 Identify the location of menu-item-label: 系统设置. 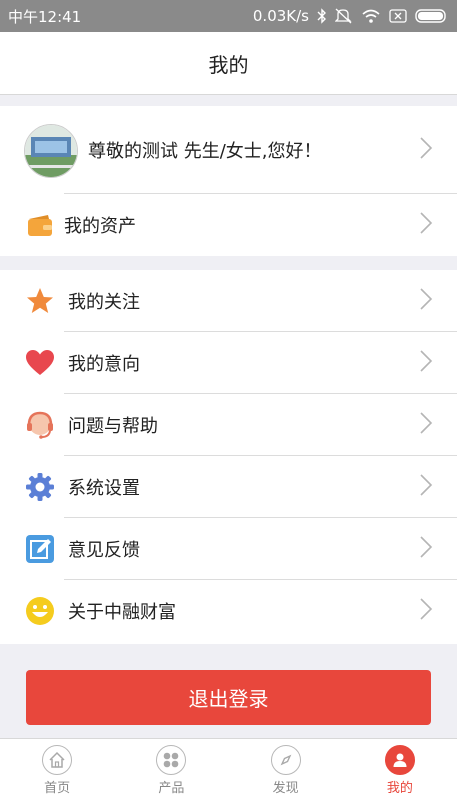
(104, 488).